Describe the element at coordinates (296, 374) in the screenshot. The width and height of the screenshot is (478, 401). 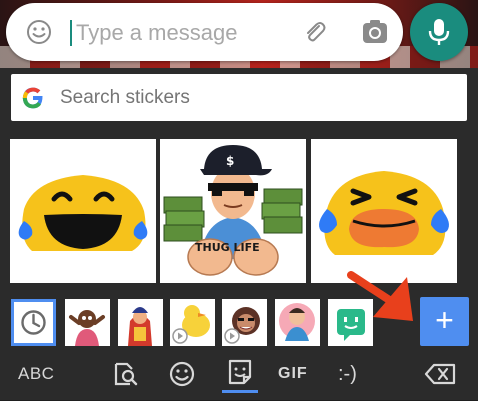
I see `gif-tab-button: GIF` at that location.